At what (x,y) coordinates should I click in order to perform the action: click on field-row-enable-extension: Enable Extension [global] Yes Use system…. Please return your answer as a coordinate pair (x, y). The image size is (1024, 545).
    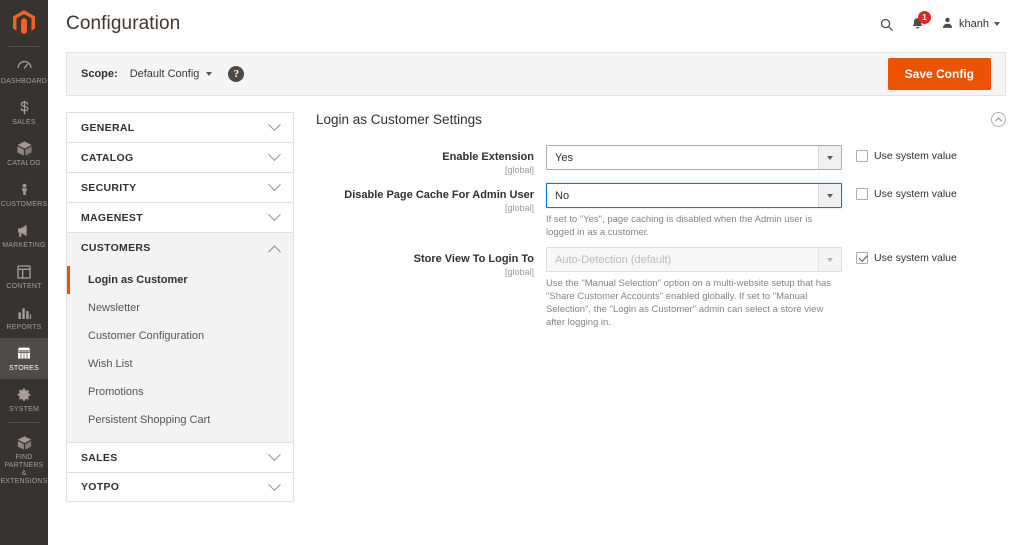
    Looking at the image, I should click on (661, 160).